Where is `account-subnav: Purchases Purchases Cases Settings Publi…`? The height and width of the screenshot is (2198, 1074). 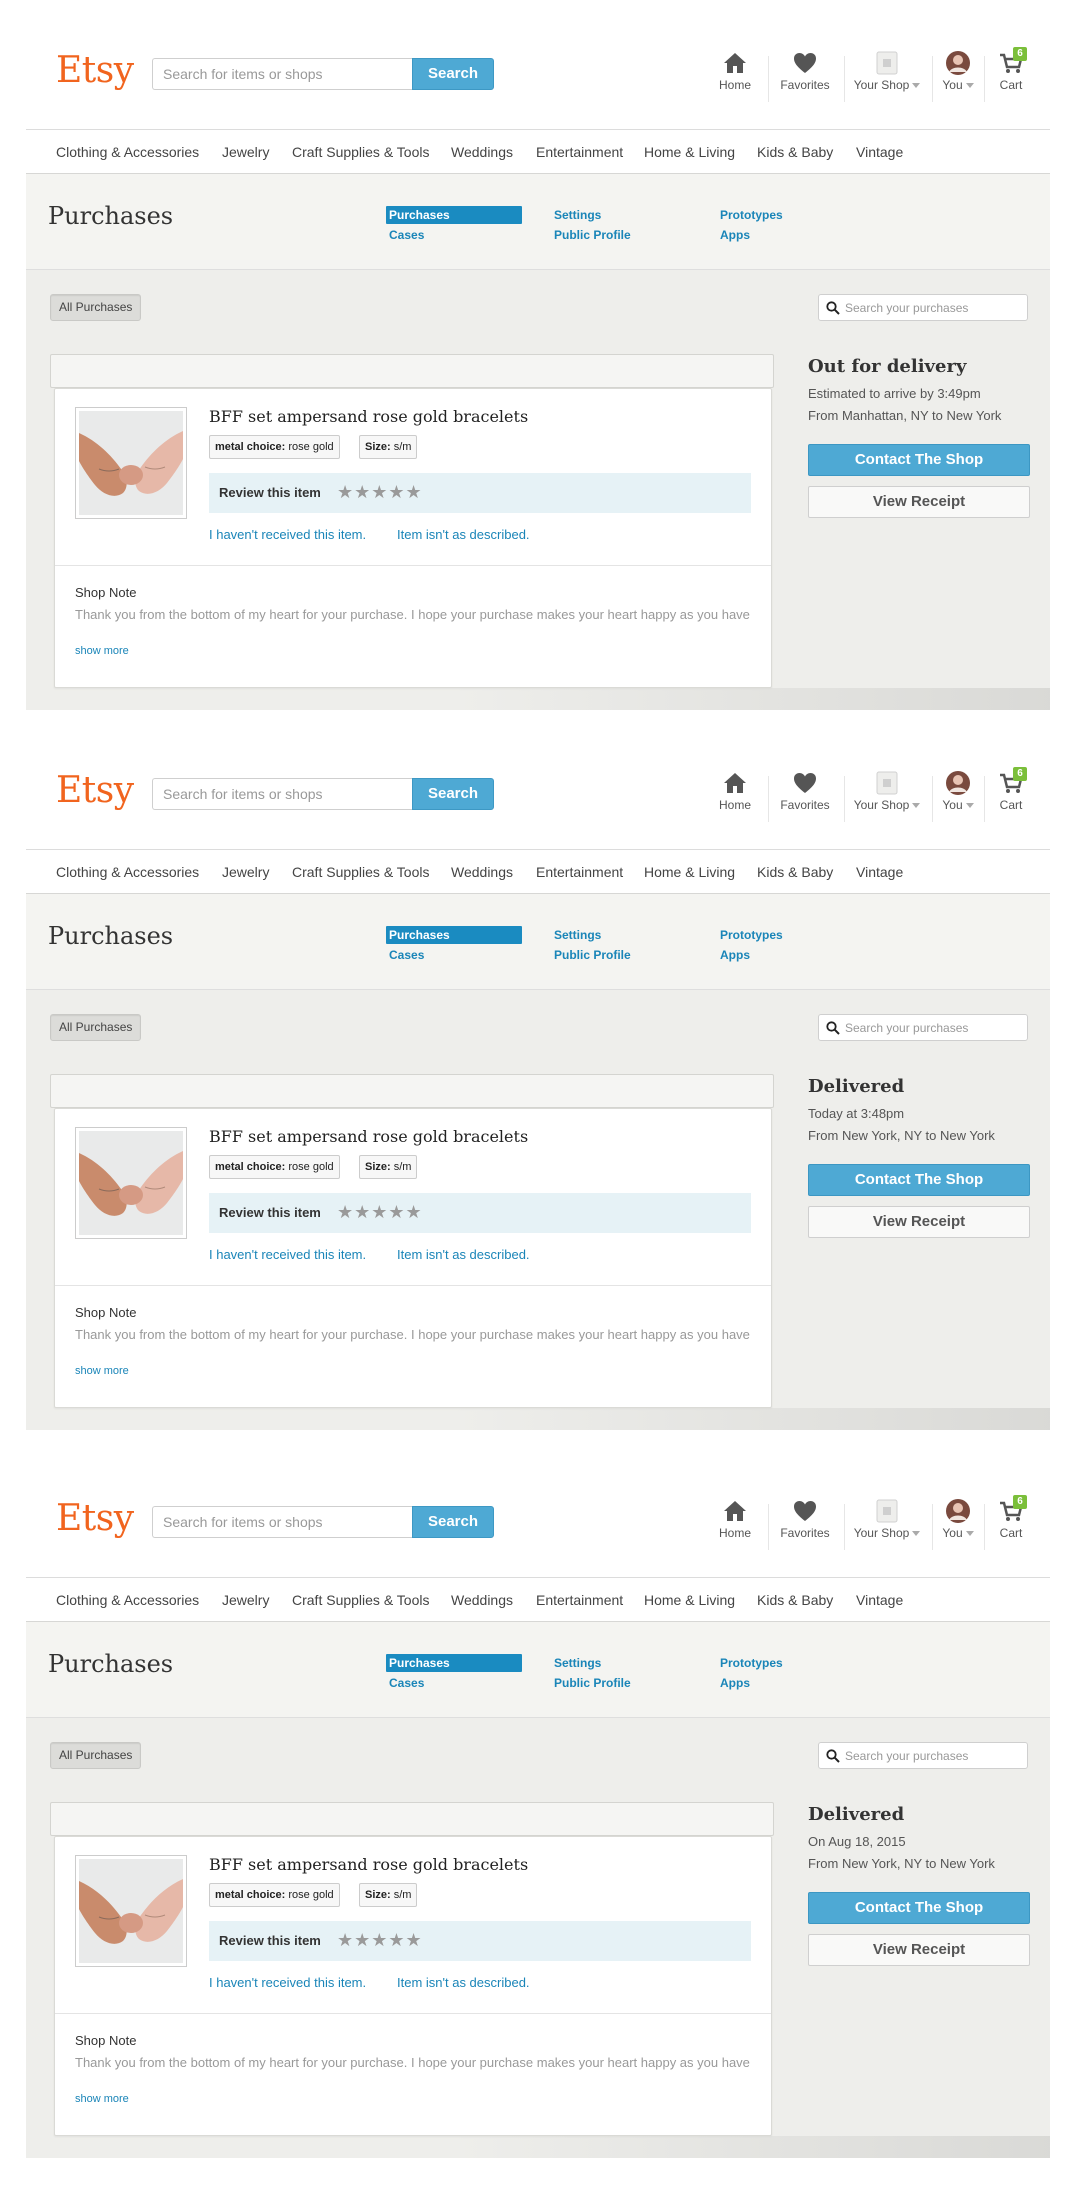 account-subnav: Purchases Purchases Cases Settings Publi… is located at coordinates (538, 1670).